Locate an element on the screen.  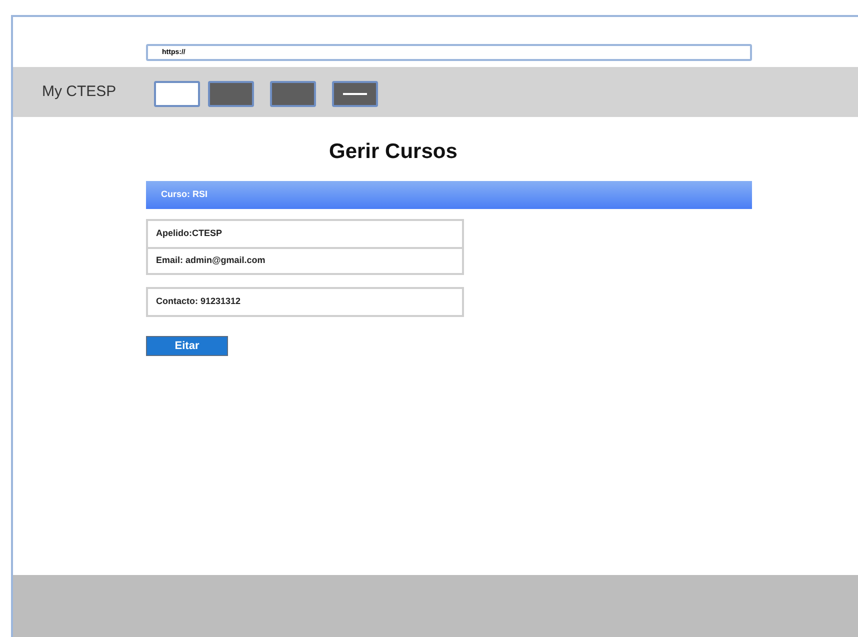
brand: My CTESP is located at coordinates (80, 92).